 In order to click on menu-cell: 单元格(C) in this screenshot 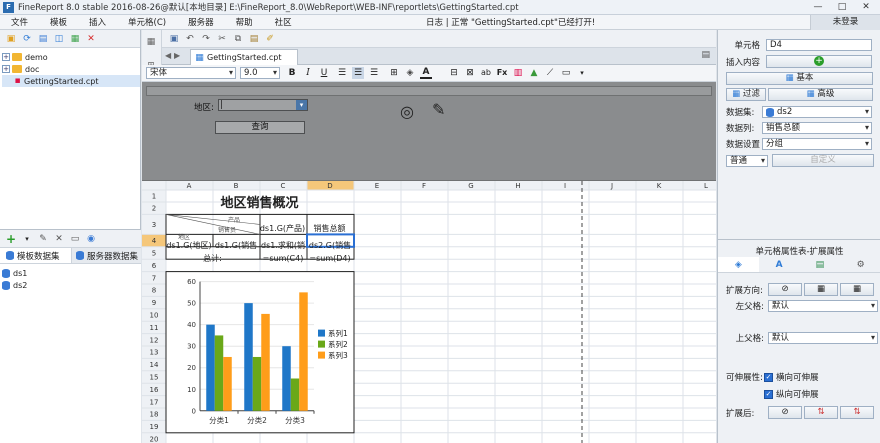, I will do `click(147, 22)`.